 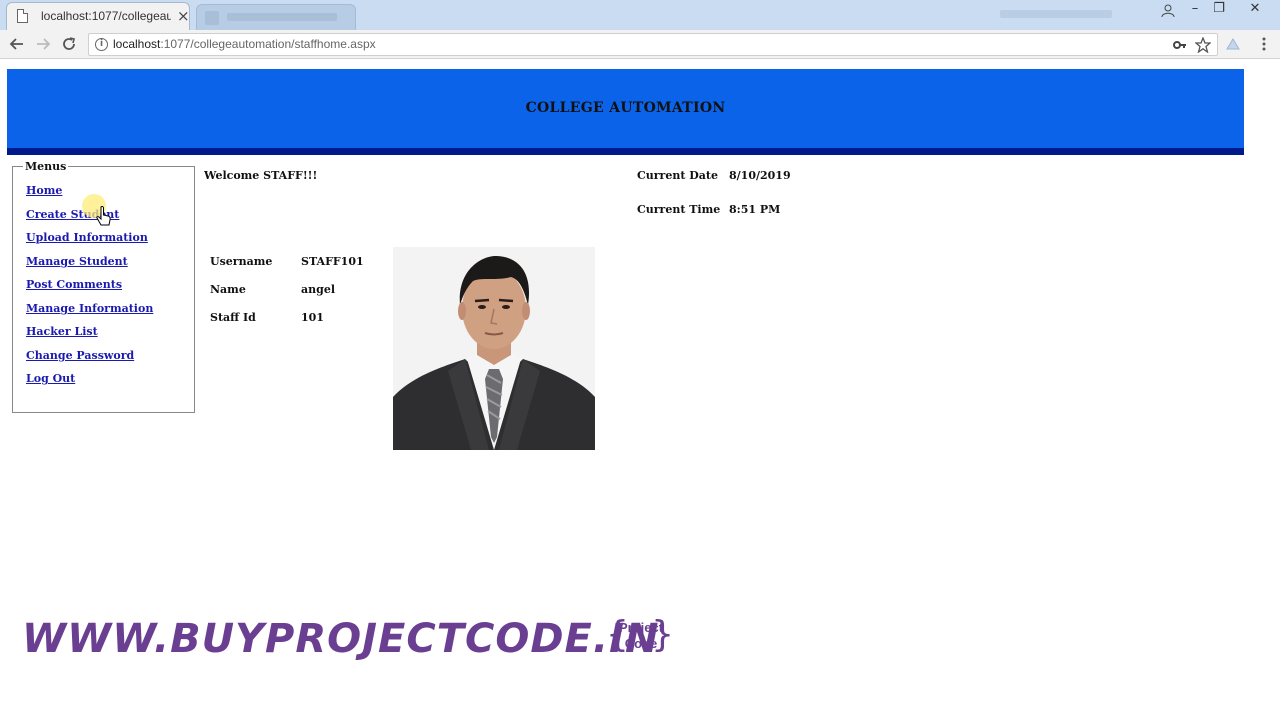 What do you see at coordinates (1233, 44) in the screenshot?
I see `extension-icon` at bounding box center [1233, 44].